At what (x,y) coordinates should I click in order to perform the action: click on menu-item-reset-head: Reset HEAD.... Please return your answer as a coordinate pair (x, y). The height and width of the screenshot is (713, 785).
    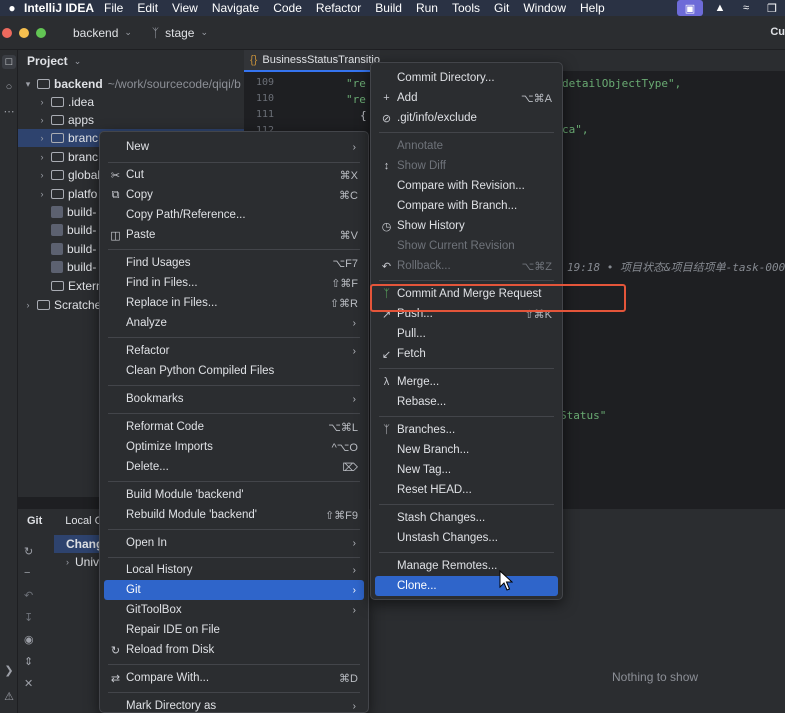
    Looking at the image, I should click on (466, 490).